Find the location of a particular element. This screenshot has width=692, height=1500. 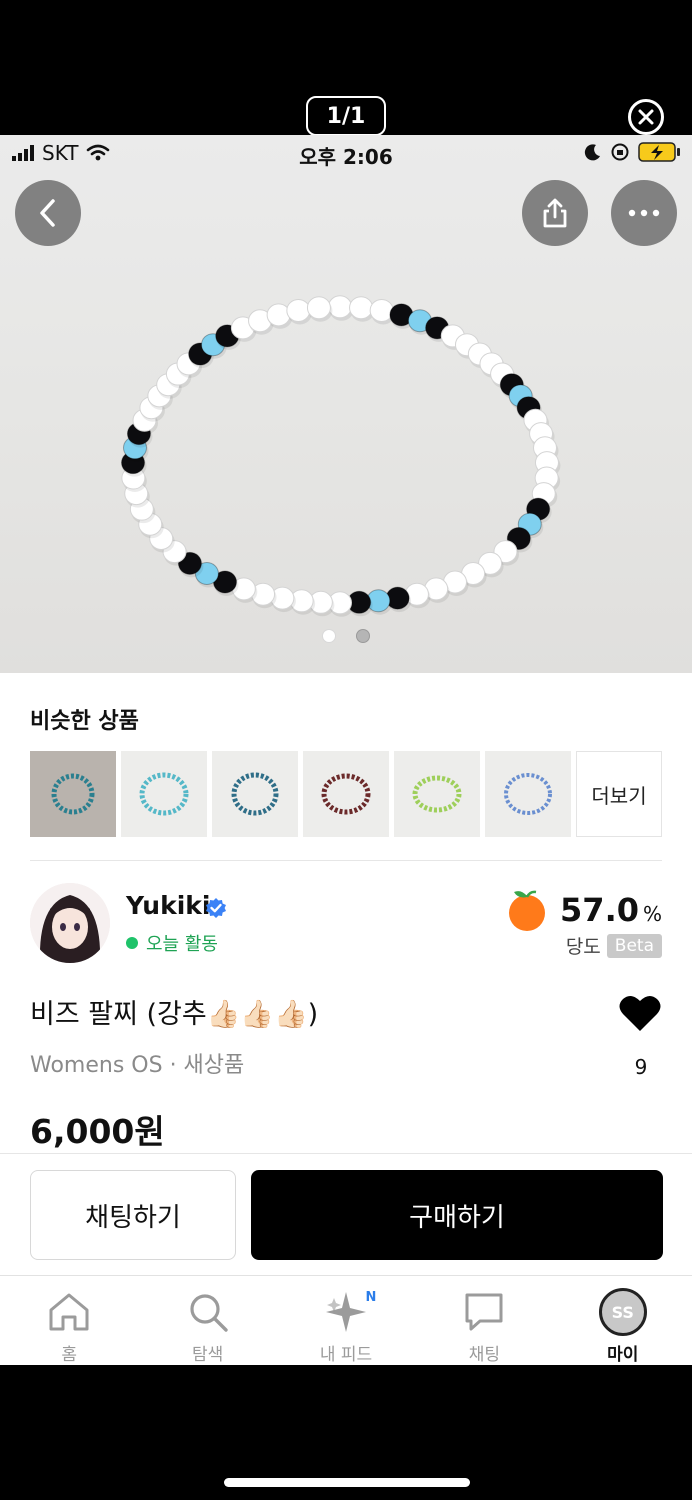

sweetness-score: 57.0 % is located at coordinates (583, 910).